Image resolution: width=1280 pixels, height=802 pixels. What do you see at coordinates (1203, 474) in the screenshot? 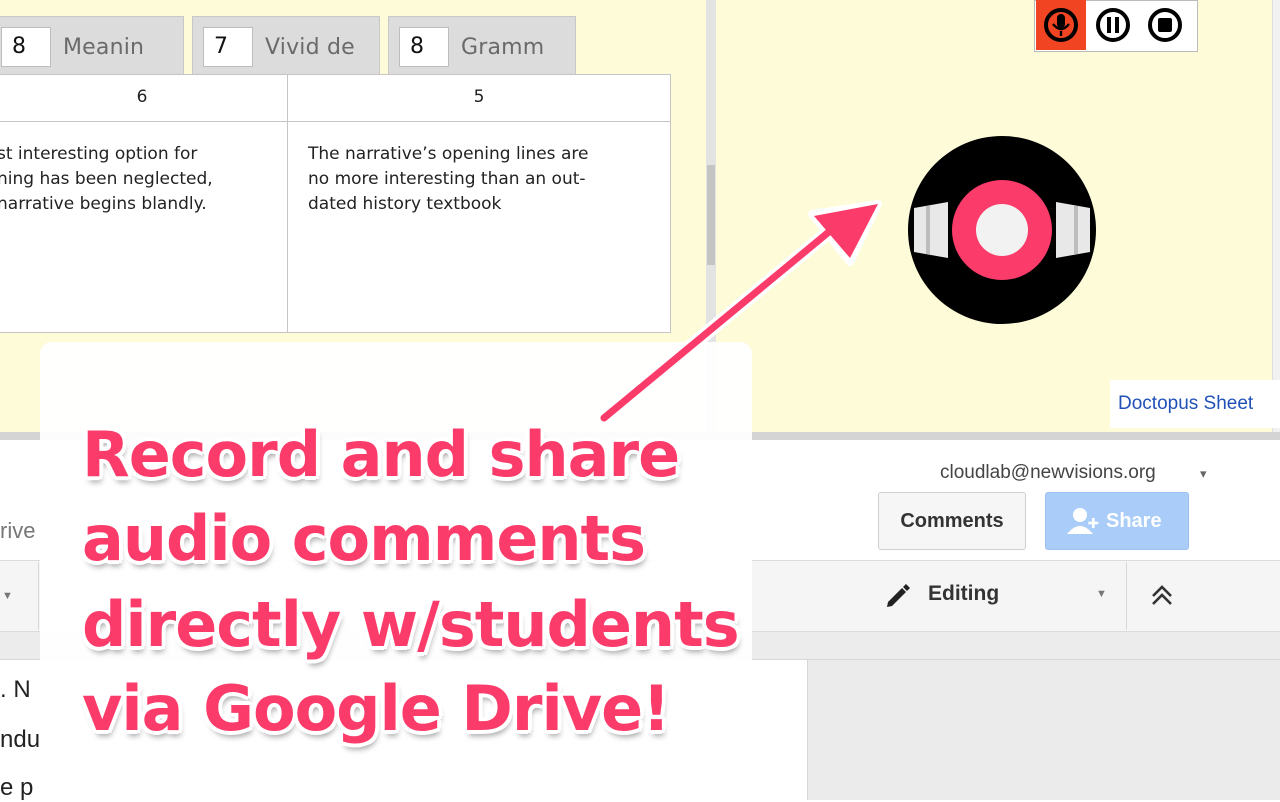
I see `chevron-down-icon: ▾` at bounding box center [1203, 474].